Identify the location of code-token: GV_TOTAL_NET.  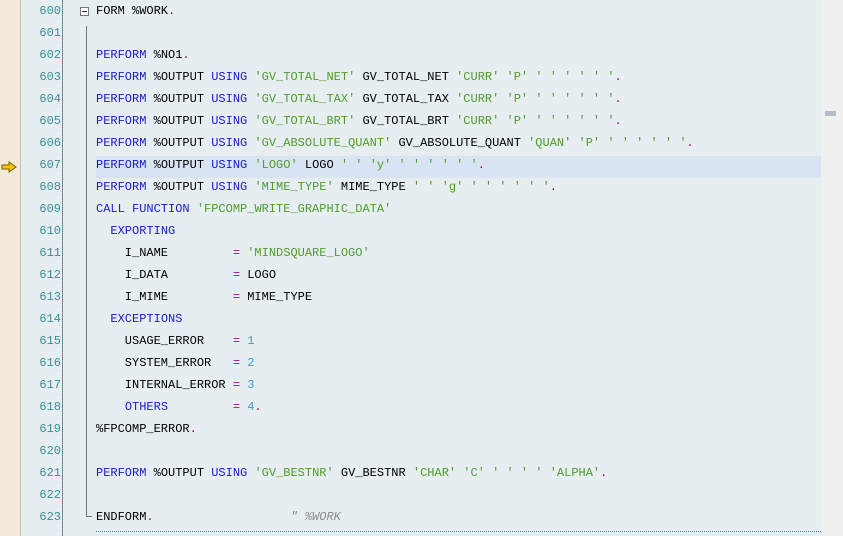
(406, 77).